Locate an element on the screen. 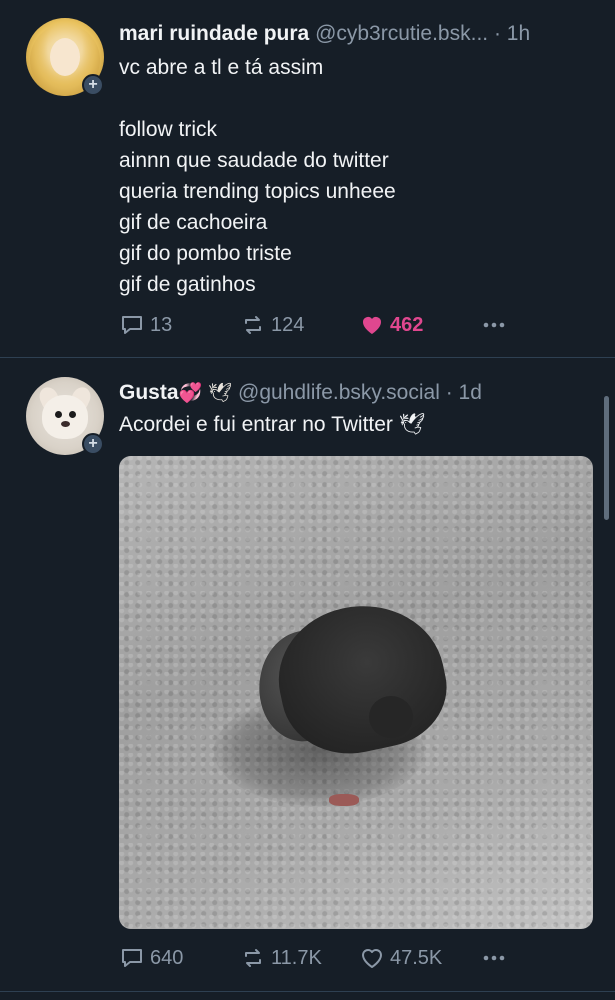 This screenshot has height=1000, width=615. post-actions: 640 11.7K 47.5K is located at coordinates (359, 958).